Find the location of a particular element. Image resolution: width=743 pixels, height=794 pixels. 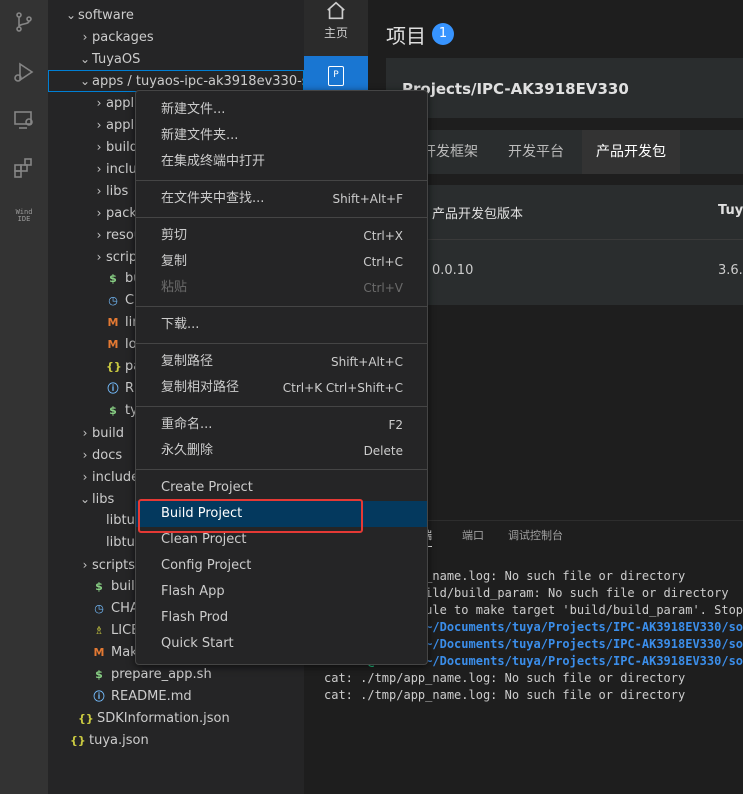

json-icon: {} is located at coordinates (86, 718).